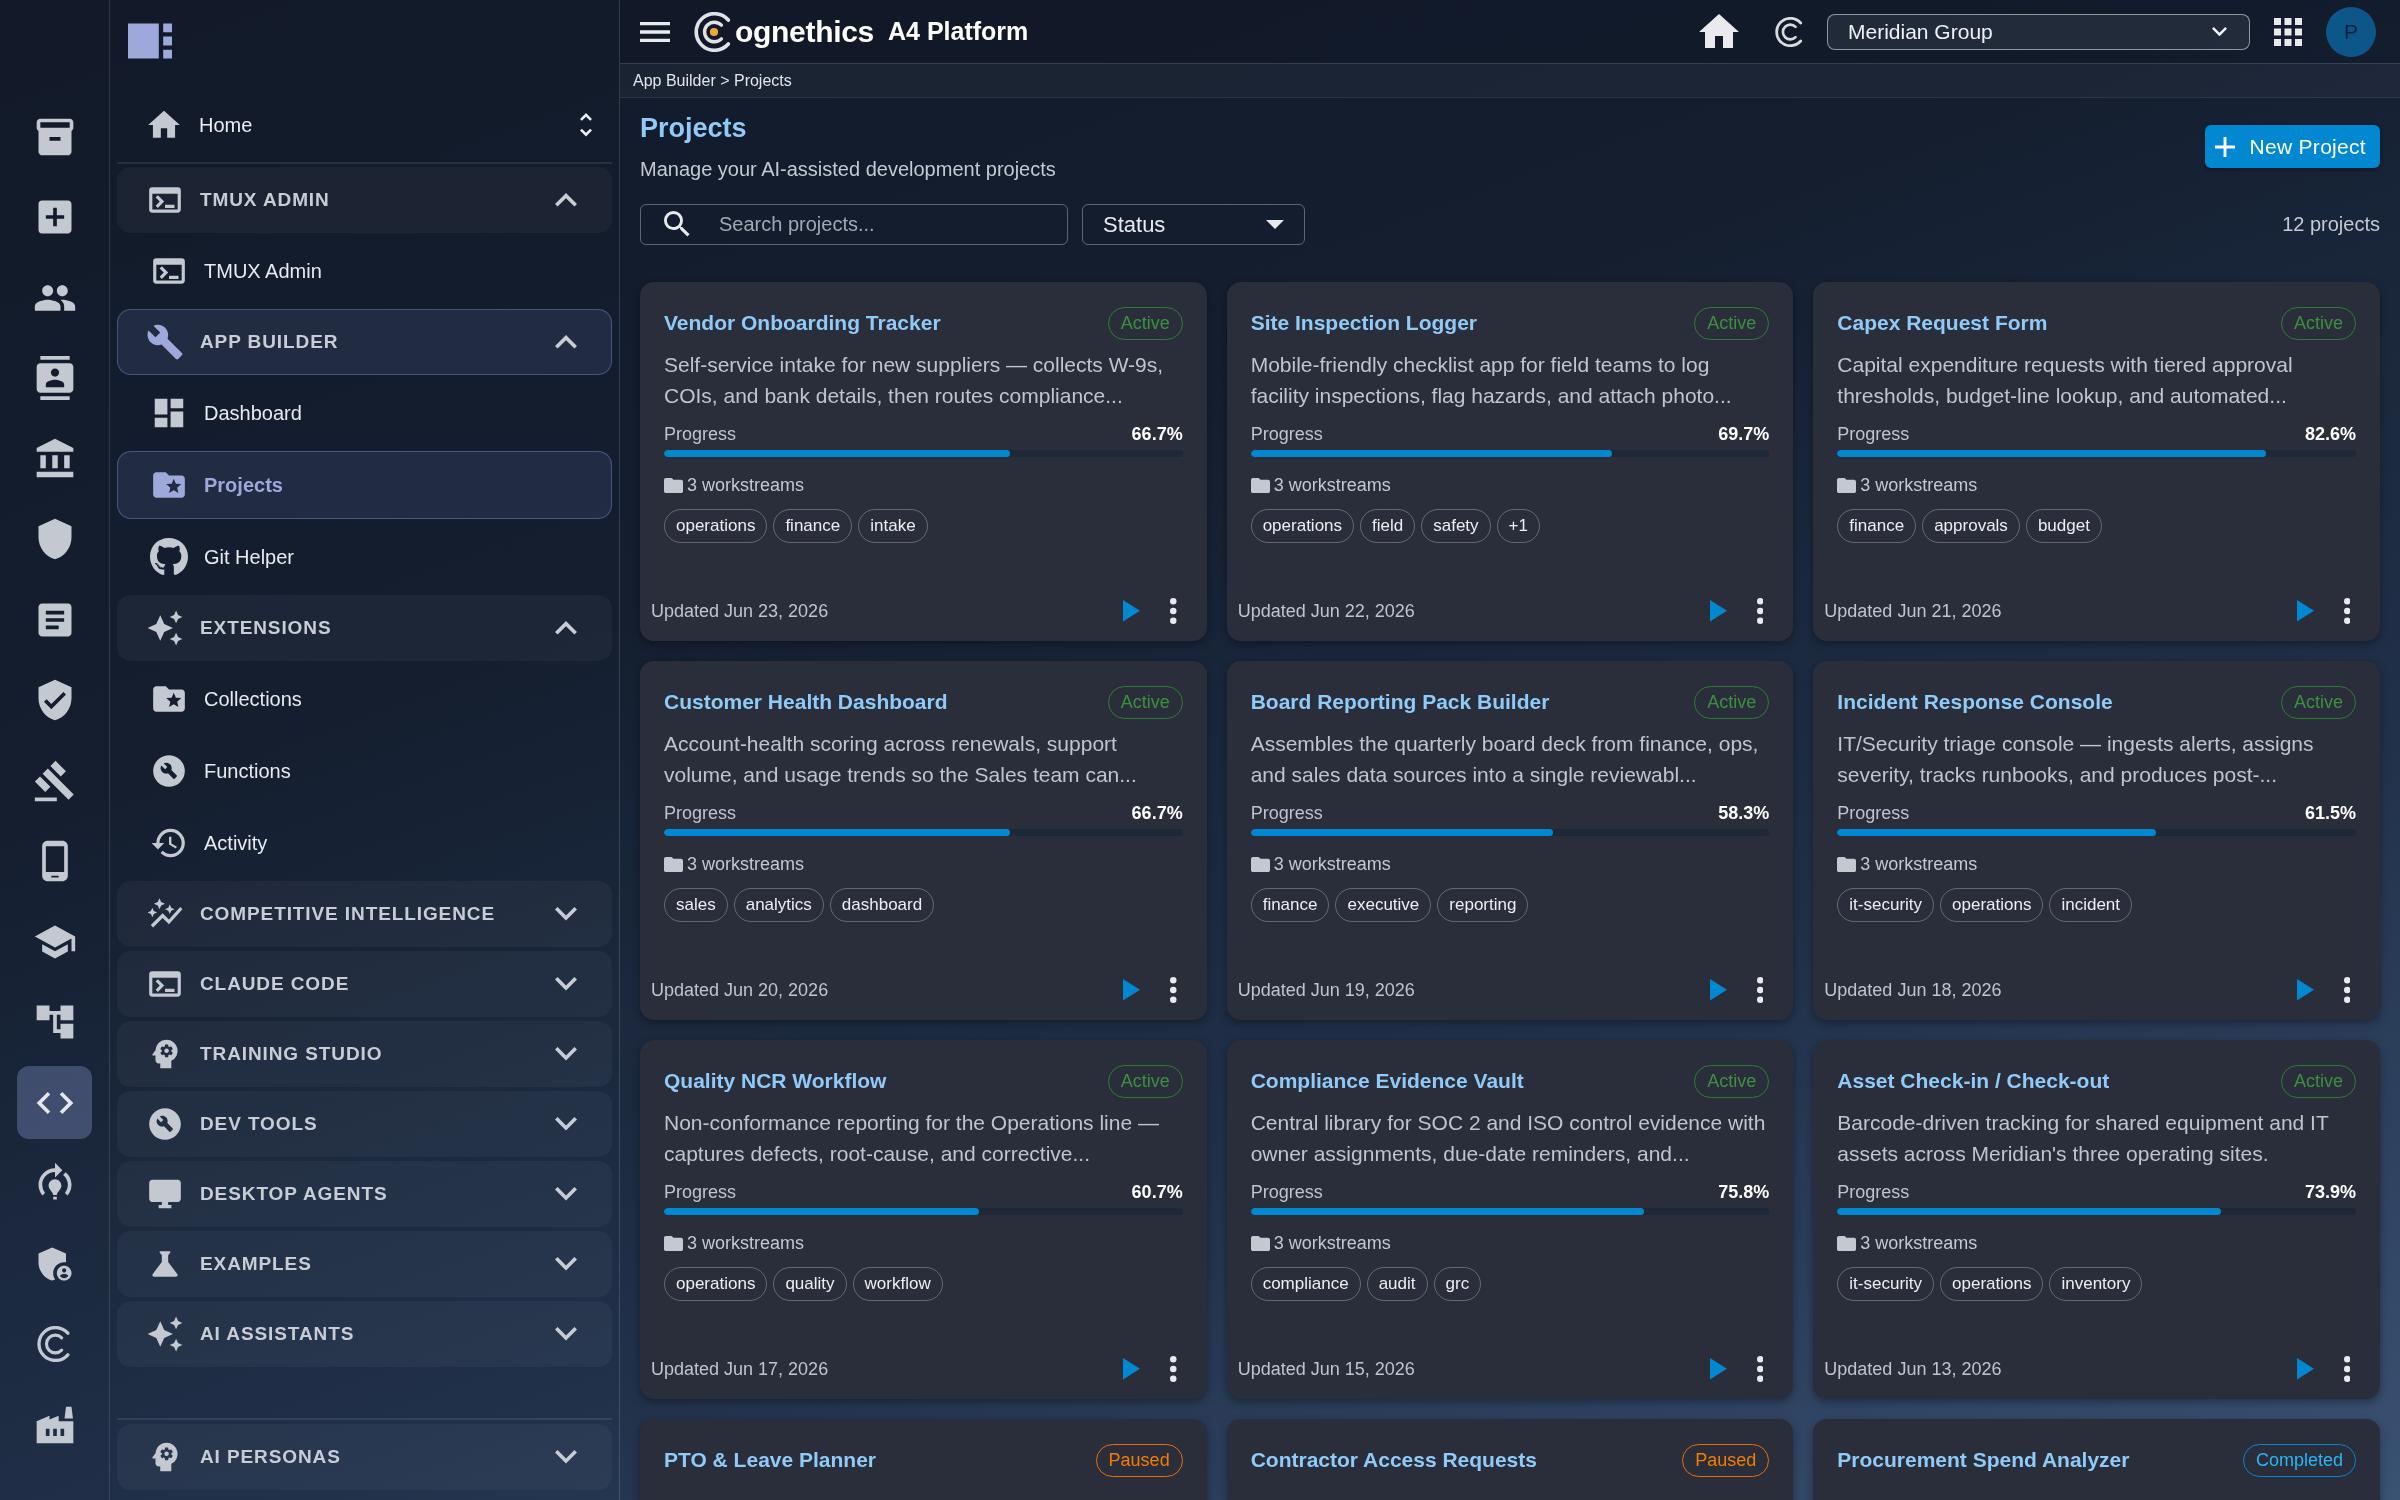 This screenshot has height=1500, width=2400. What do you see at coordinates (364, 628) in the screenshot?
I see `section-toggle: EXTENSIONS` at bounding box center [364, 628].